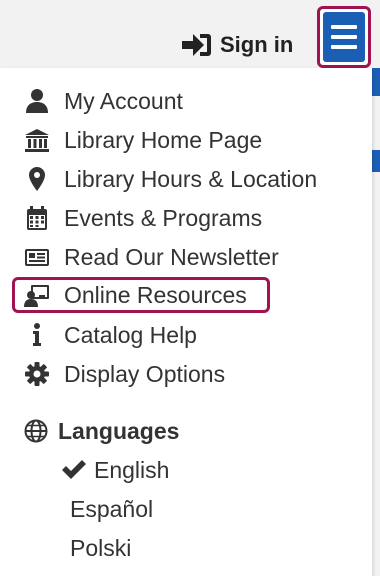 The height and width of the screenshot is (576, 380). What do you see at coordinates (37, 218) in the screenshot?
I see `calendar-icon` at bounding box center [37, 218].